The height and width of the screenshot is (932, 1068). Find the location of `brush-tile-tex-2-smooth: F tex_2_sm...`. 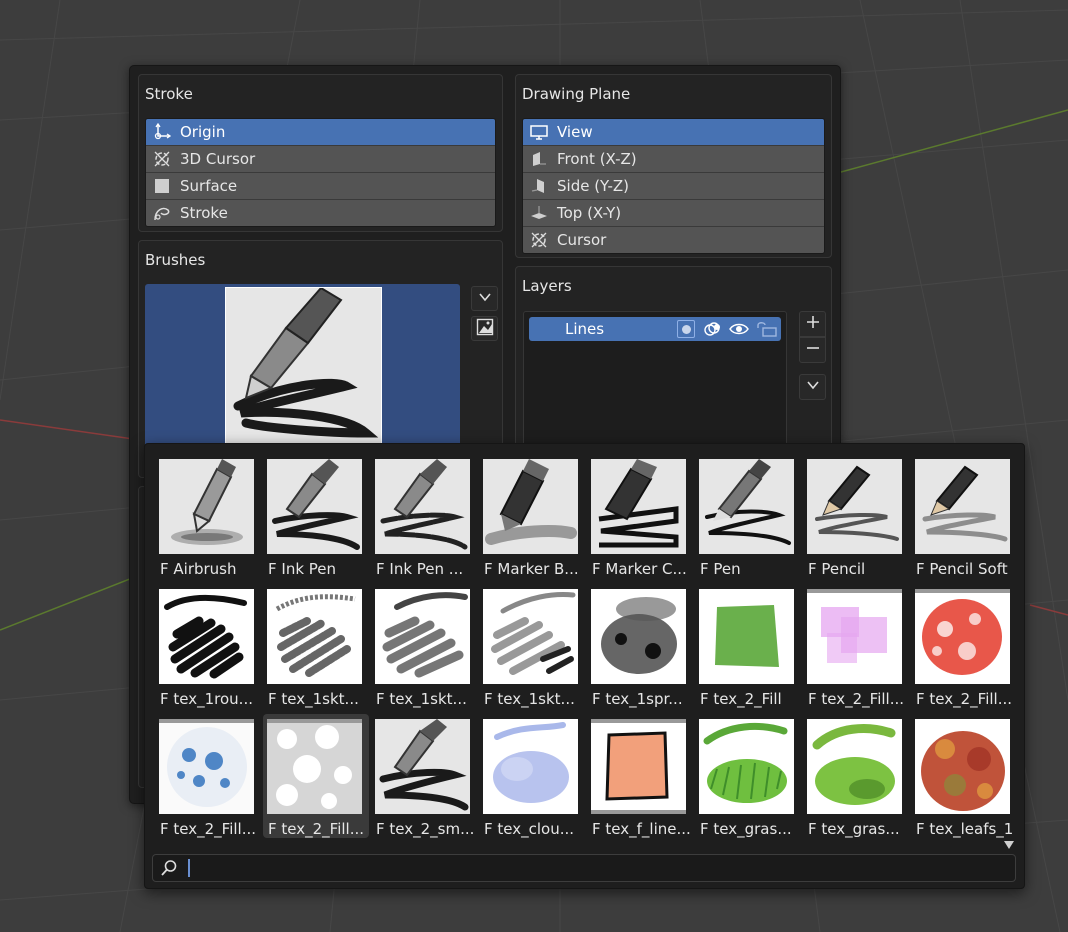

brush-tile-tex-2-smooth: F tex_2_sm... is located at coordinates (424, 776).